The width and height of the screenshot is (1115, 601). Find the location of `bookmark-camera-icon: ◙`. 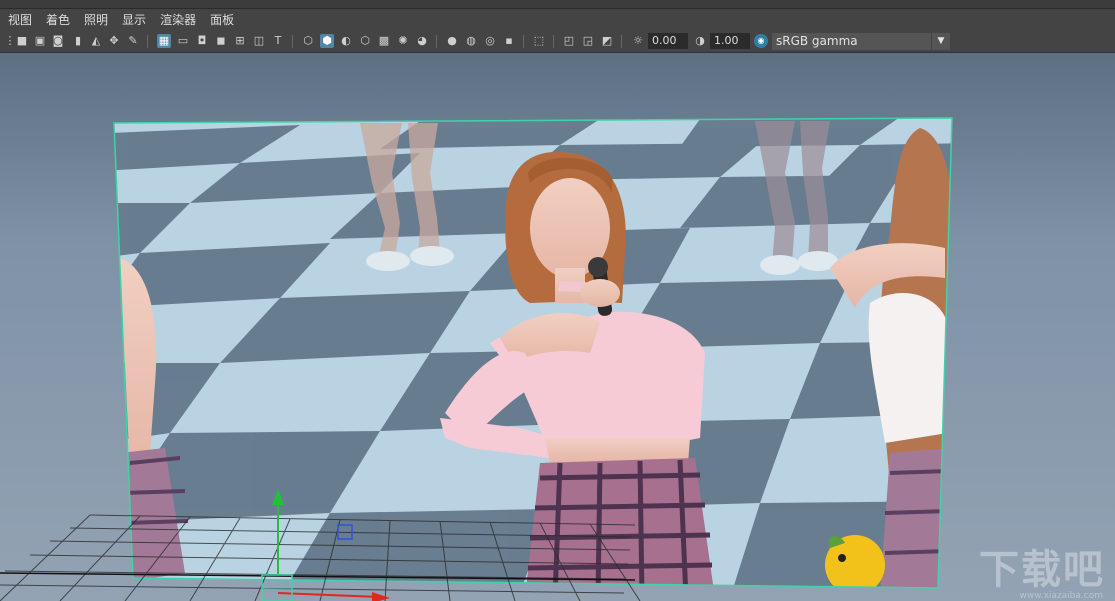

bookmark-camera-icon: ◙ is located at coordinates (58, 41).